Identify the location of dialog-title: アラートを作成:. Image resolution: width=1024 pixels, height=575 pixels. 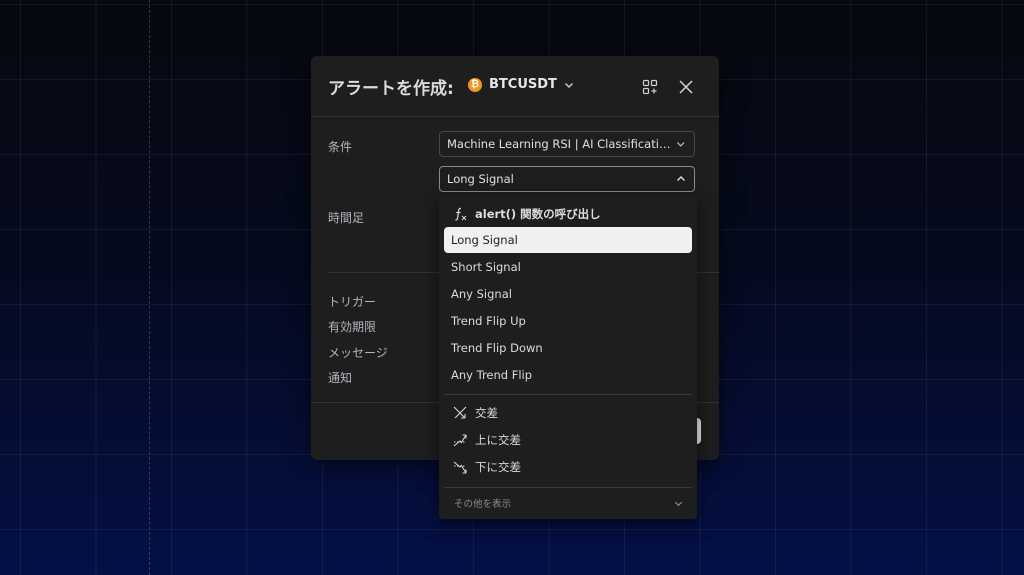
(391, 89).